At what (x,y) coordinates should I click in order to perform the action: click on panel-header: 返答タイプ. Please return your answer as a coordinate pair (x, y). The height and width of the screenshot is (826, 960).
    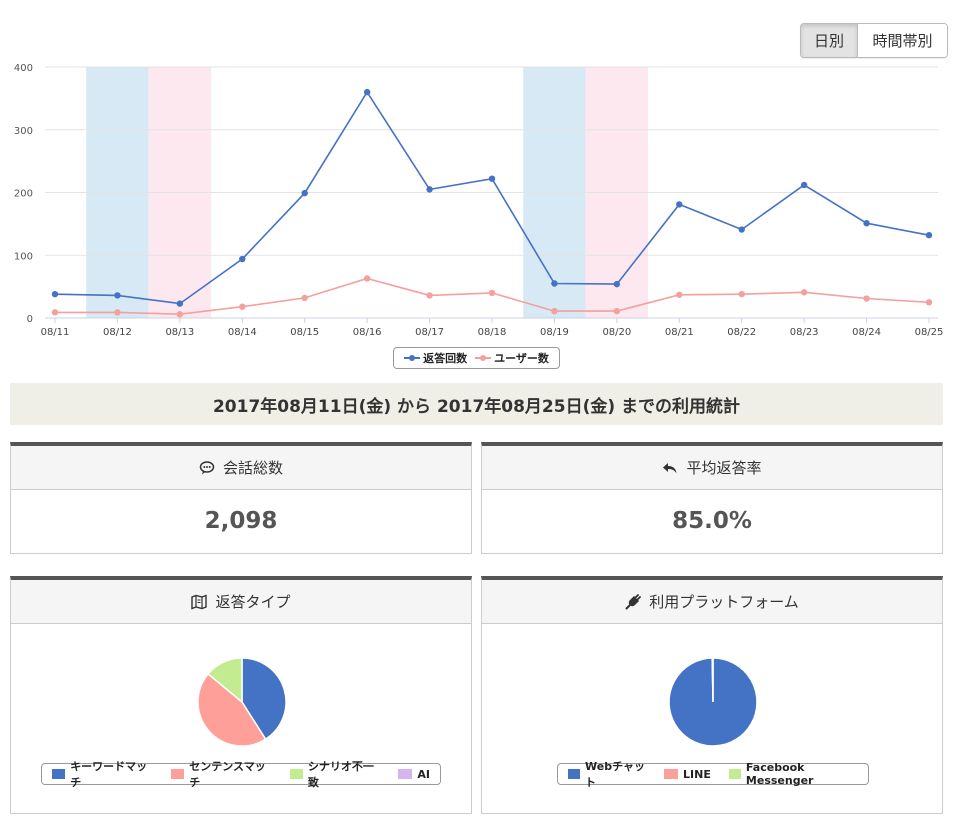
    Looking at the image, I should click on (241, 602).